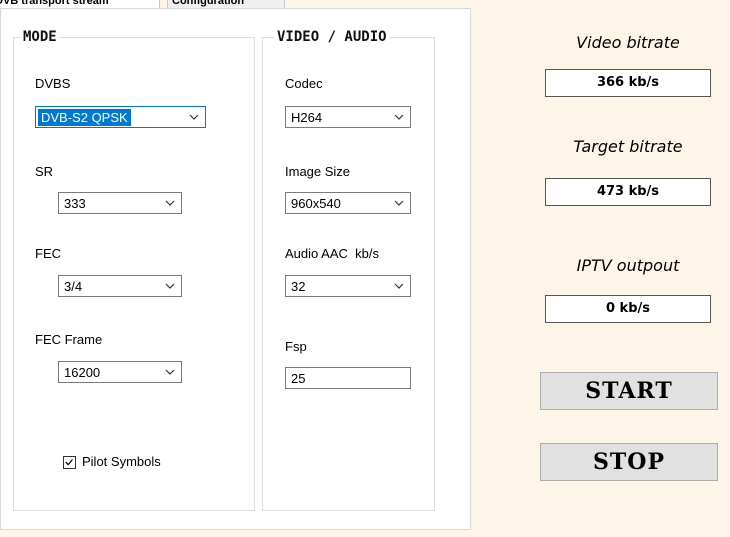 This screenshot has width=730, height=537. Describe the element at coordinates (316, 203) in the screenshot. I see `image-size-select-value: 960x540` at that location.